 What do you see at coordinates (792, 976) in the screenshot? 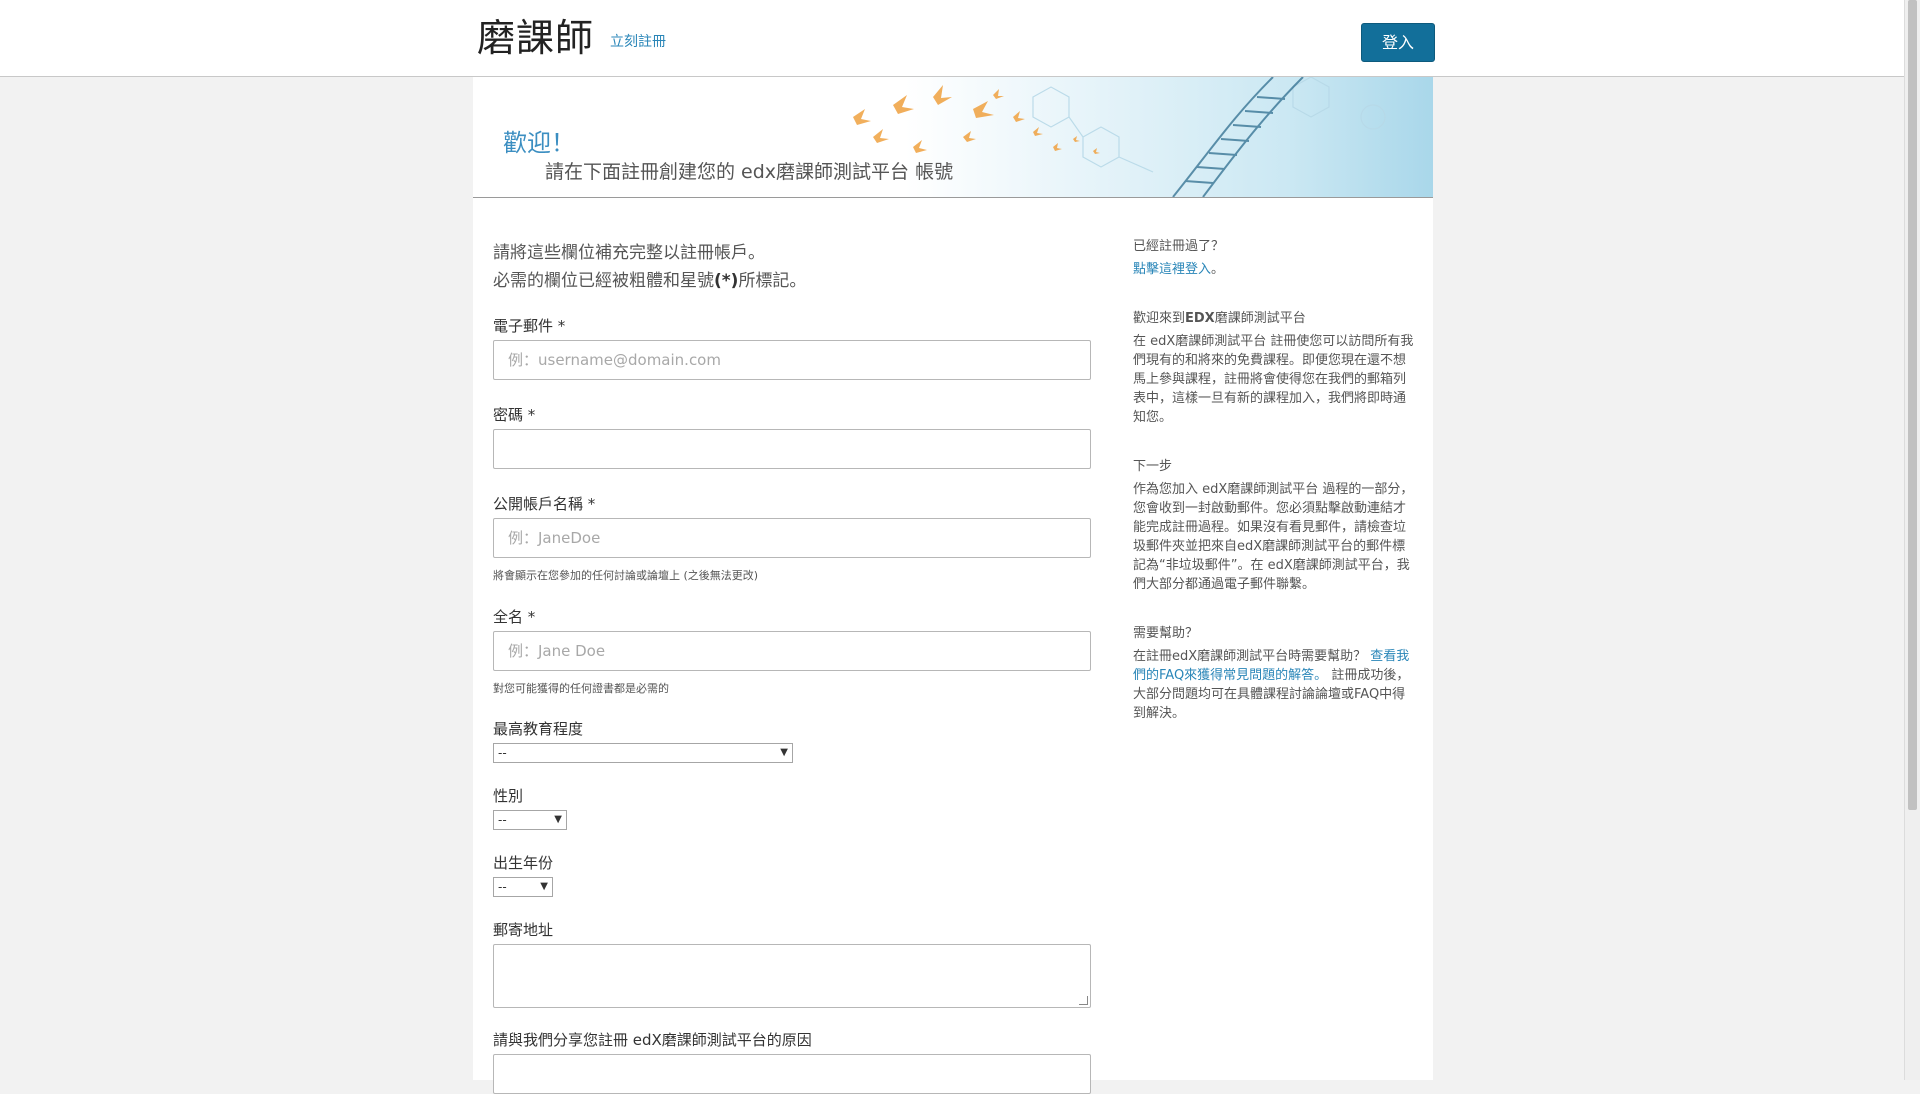
I see `mailing-address-textarea` at bounding box center [792, 976].